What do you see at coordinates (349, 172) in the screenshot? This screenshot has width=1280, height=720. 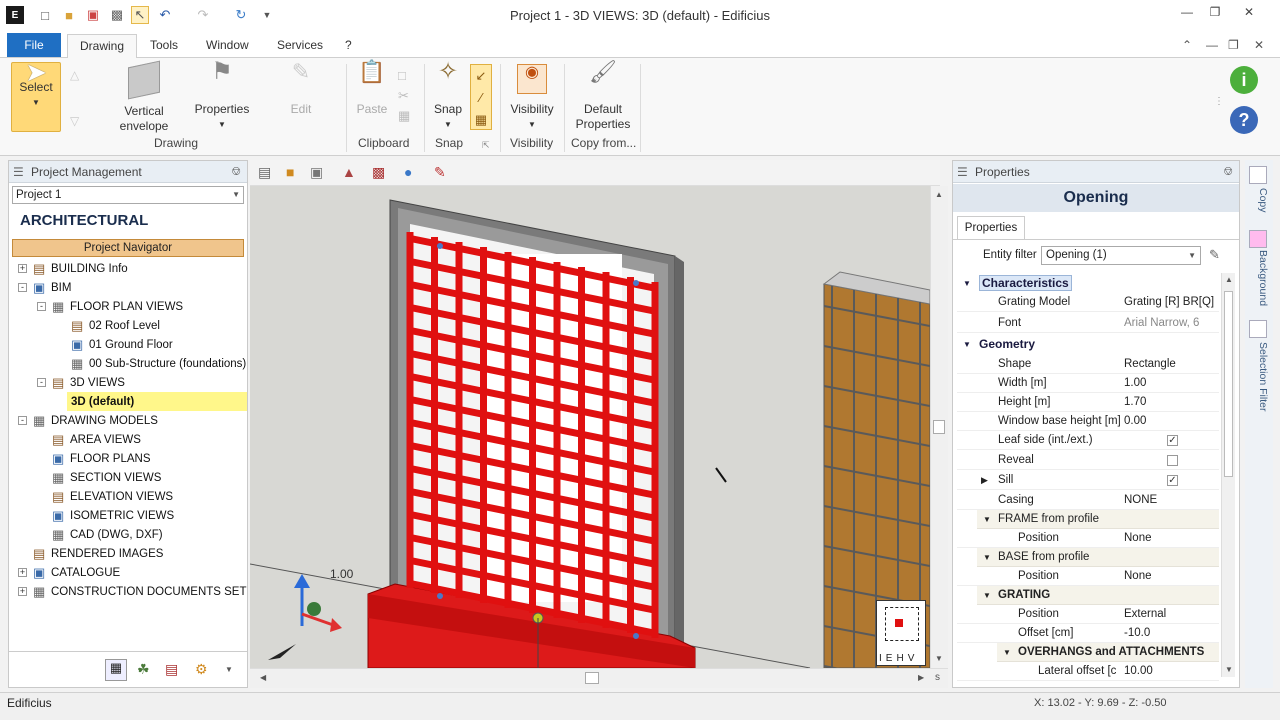 I see `walkthrough-icon: ▲` at bounding box center [349, 172].